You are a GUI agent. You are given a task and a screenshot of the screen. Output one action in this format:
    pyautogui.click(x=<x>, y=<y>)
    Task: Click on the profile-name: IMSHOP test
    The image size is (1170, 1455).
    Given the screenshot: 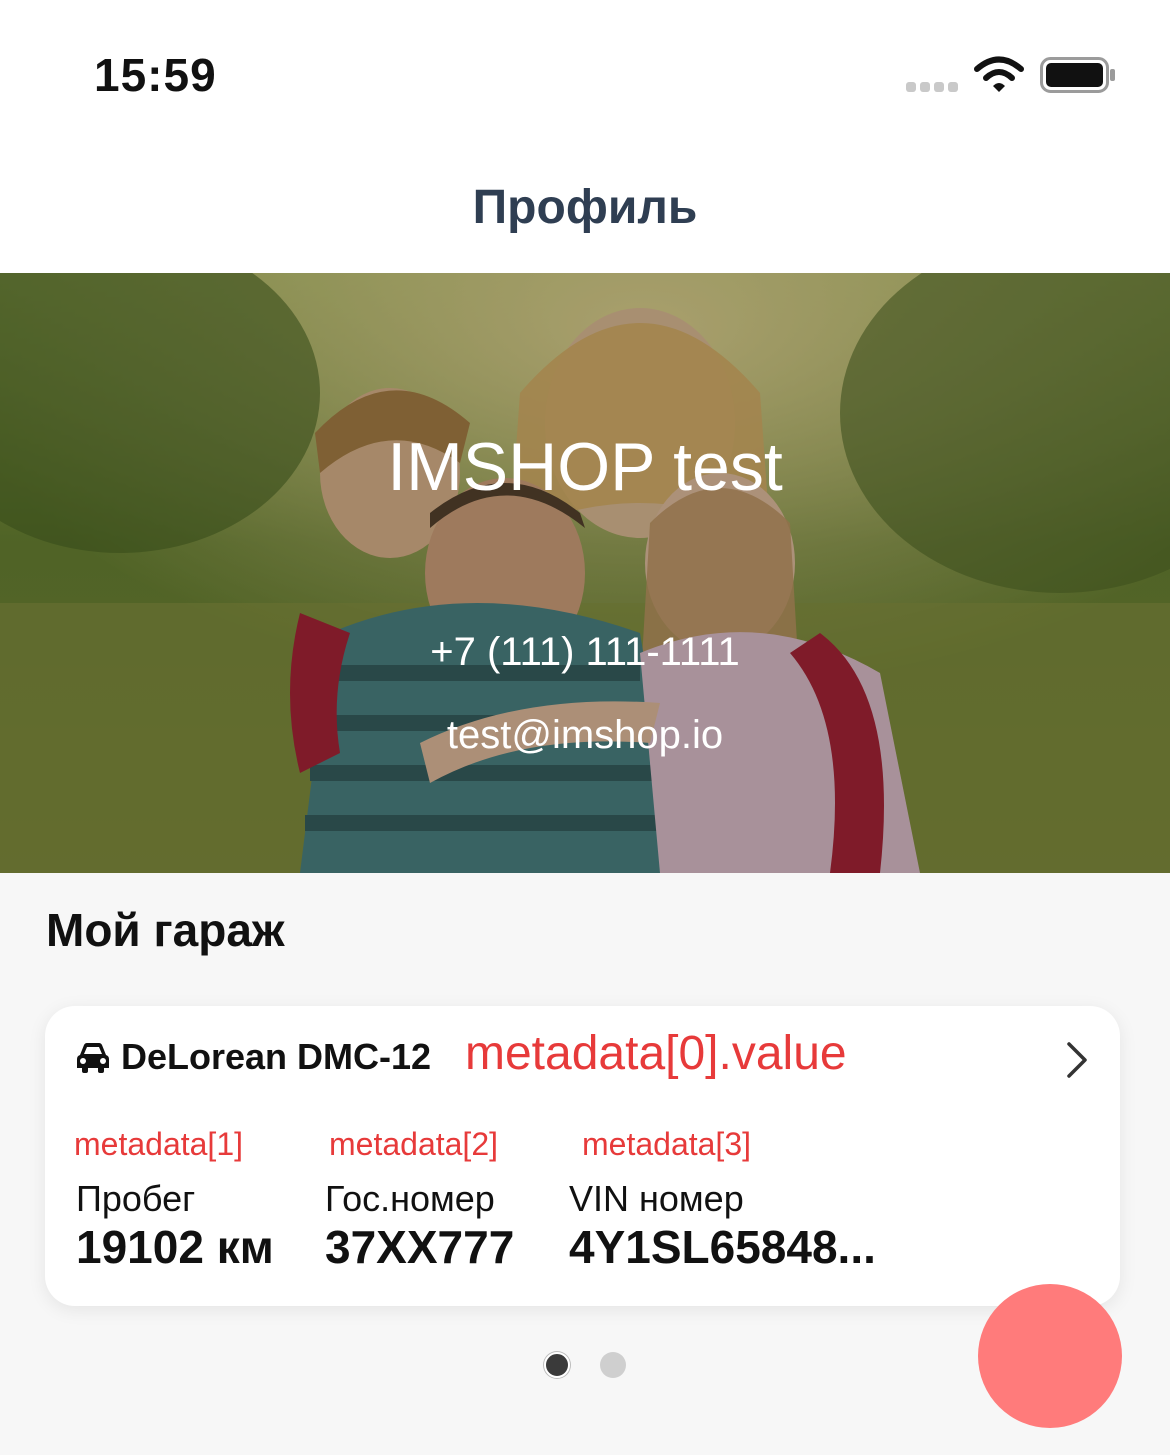 What is the action you would take?
    pyautogui.click(x=585, y=467)
    